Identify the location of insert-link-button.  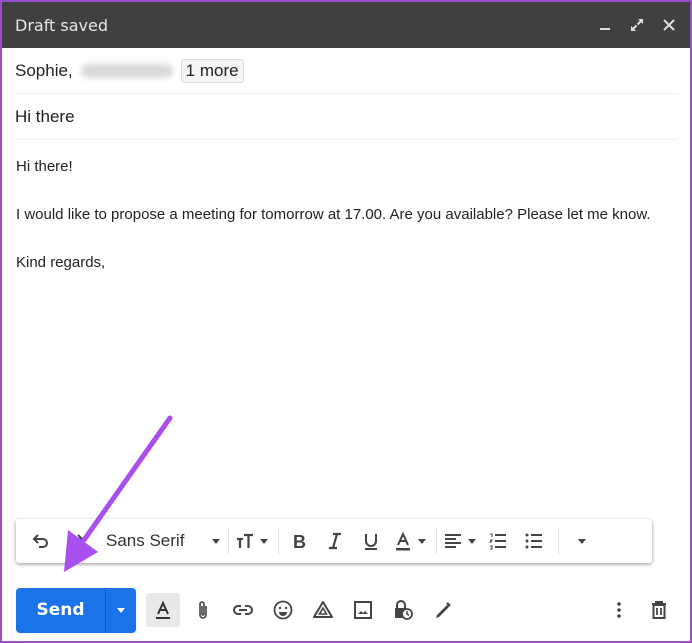
(243, 610).